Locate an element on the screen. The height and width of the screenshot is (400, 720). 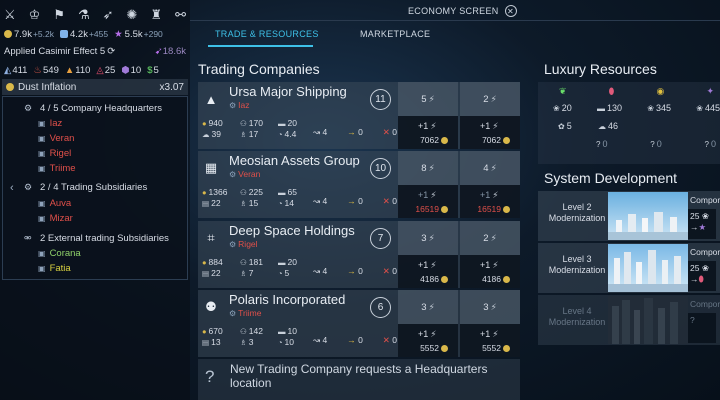
titanium-icon: ◭ is located at coordinates (8, 70).